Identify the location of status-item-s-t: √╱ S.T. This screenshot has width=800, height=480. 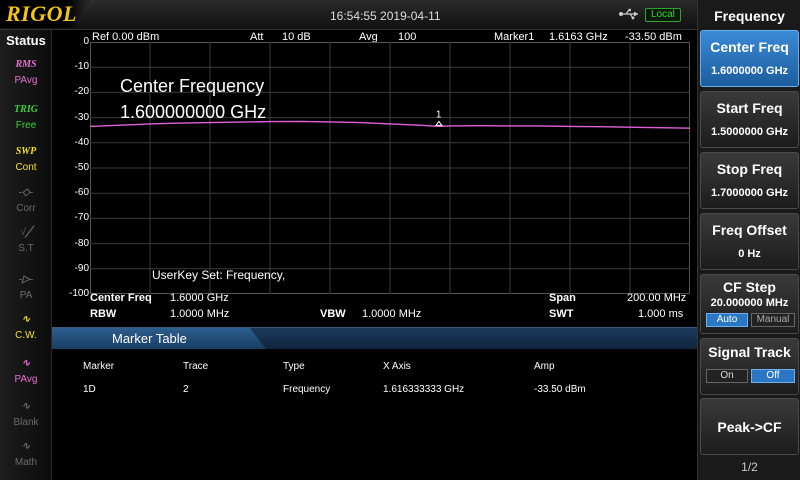
(26, 243).